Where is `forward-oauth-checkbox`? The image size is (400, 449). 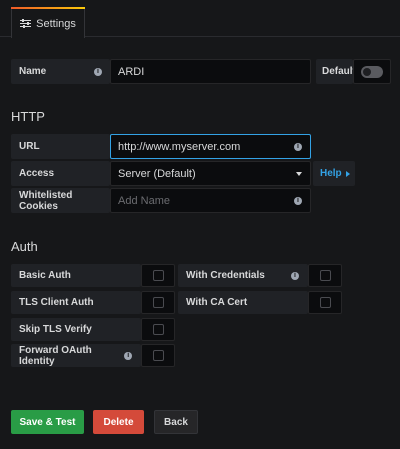
forward-oauth-checkbox is located at coordinates (158, 355).